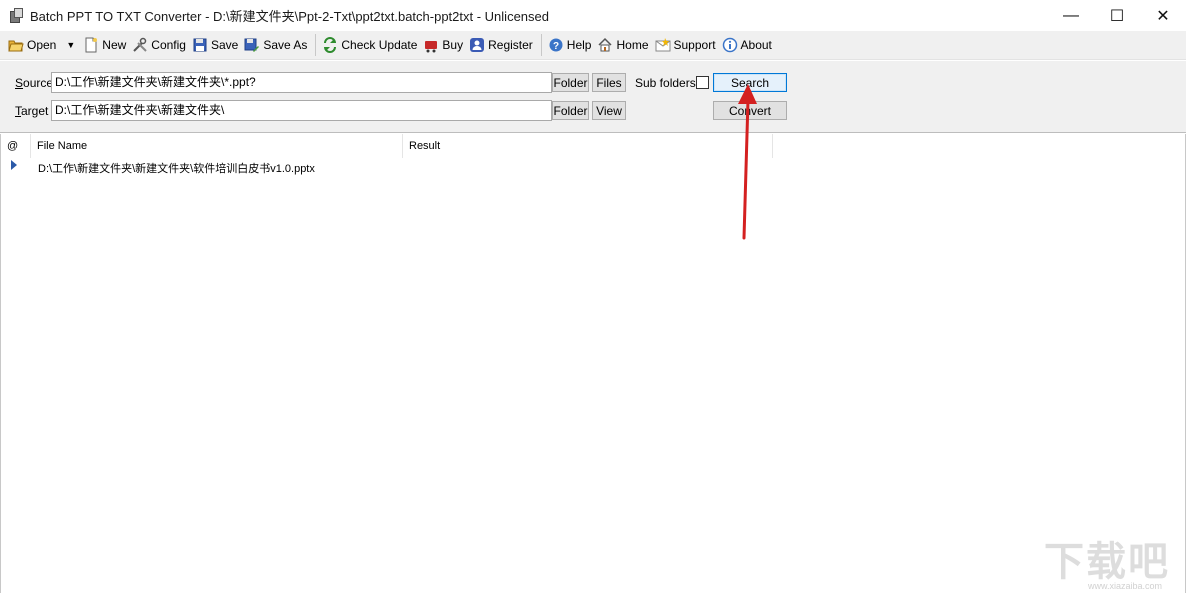 The height and width of the screenshot is (593, 1186). Describe the element at coordinates (14, 165) in the screenshot. I see `row-pointer-icon` at that location.